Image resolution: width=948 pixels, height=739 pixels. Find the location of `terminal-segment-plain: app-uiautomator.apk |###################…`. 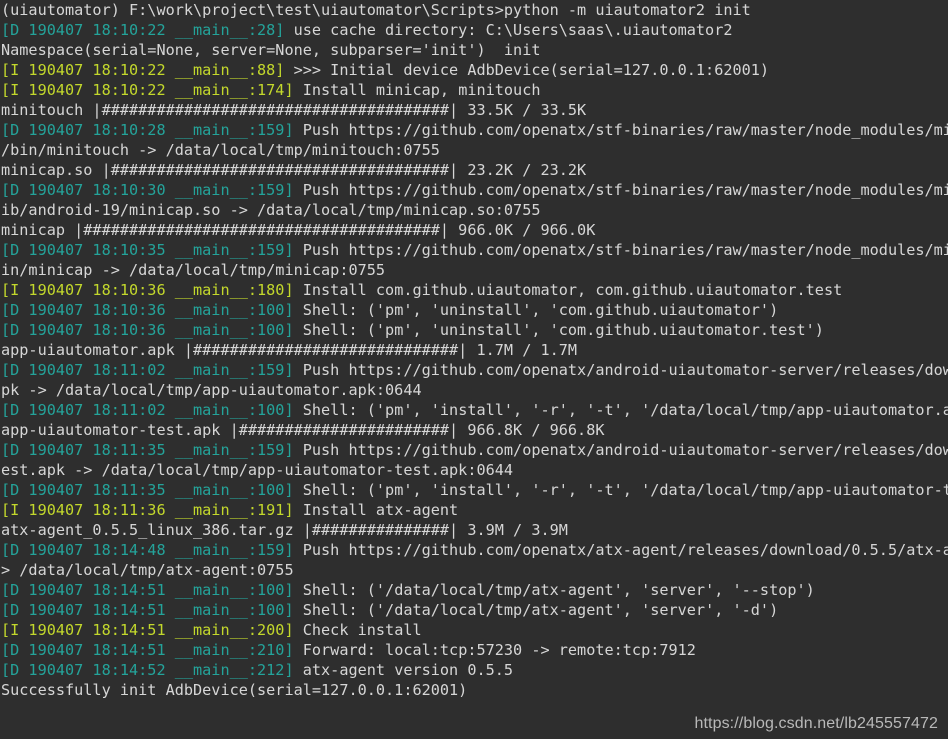

terminal-segment-plain: app-uiautomator.apk |###################… is located at coordinates (289, 350).